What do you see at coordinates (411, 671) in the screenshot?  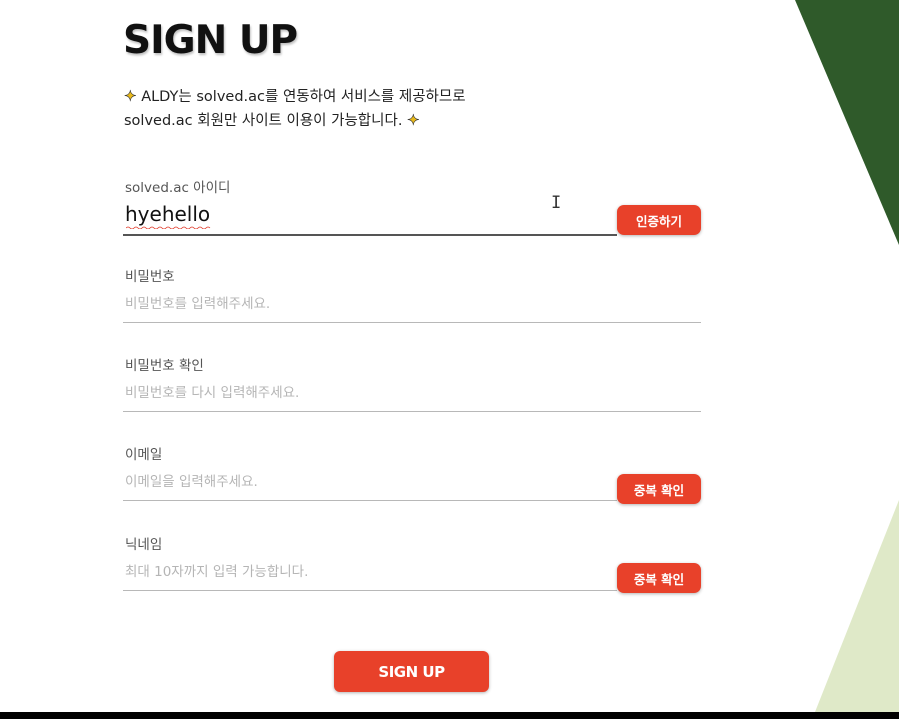 I see `signup-submit-button: SIGN UP` at bounding box center [411, 671].